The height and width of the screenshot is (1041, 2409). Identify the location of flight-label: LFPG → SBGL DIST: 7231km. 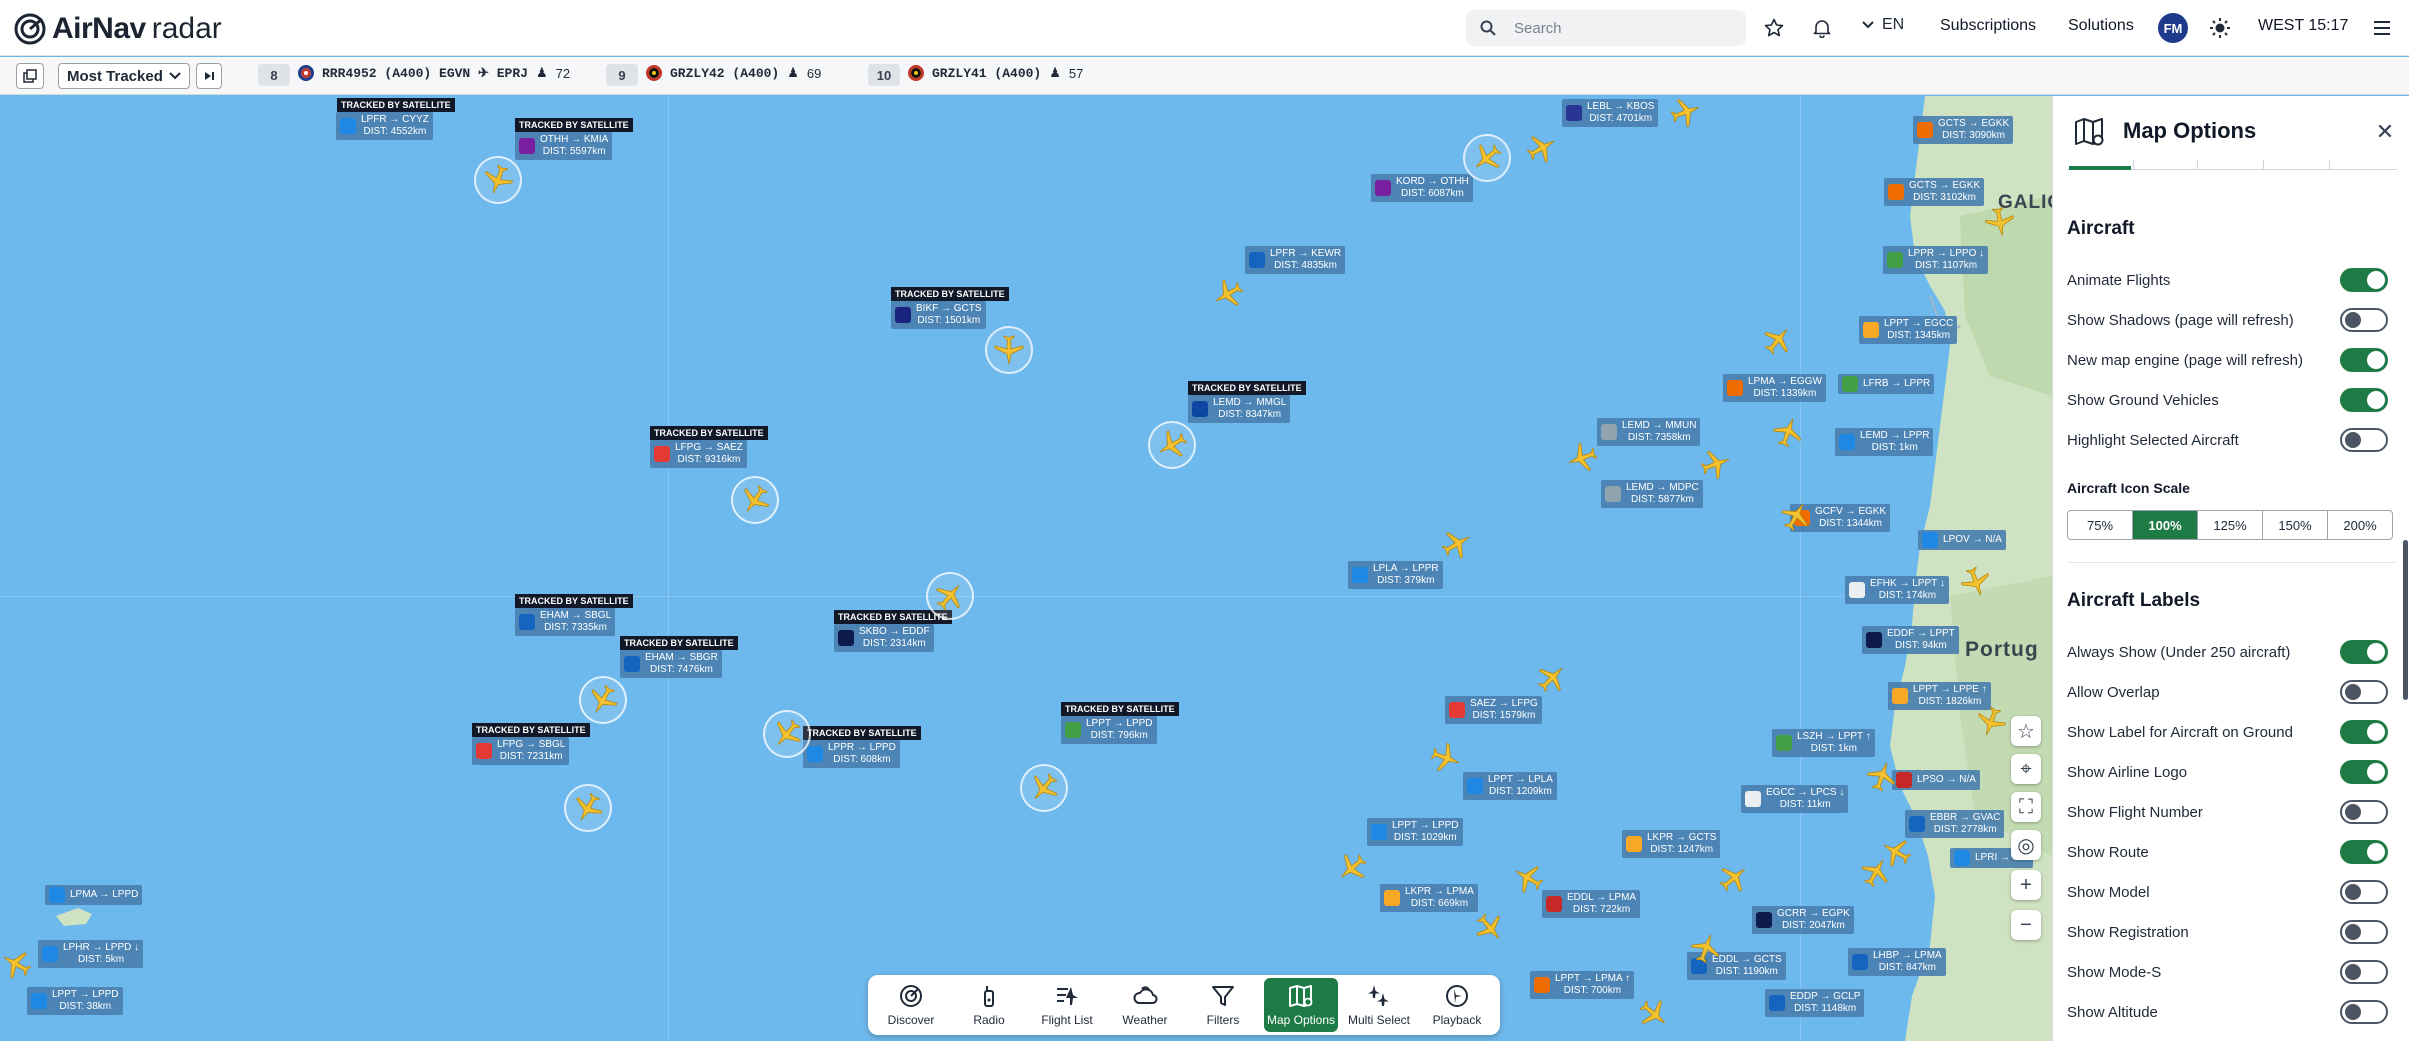
(521, 751).